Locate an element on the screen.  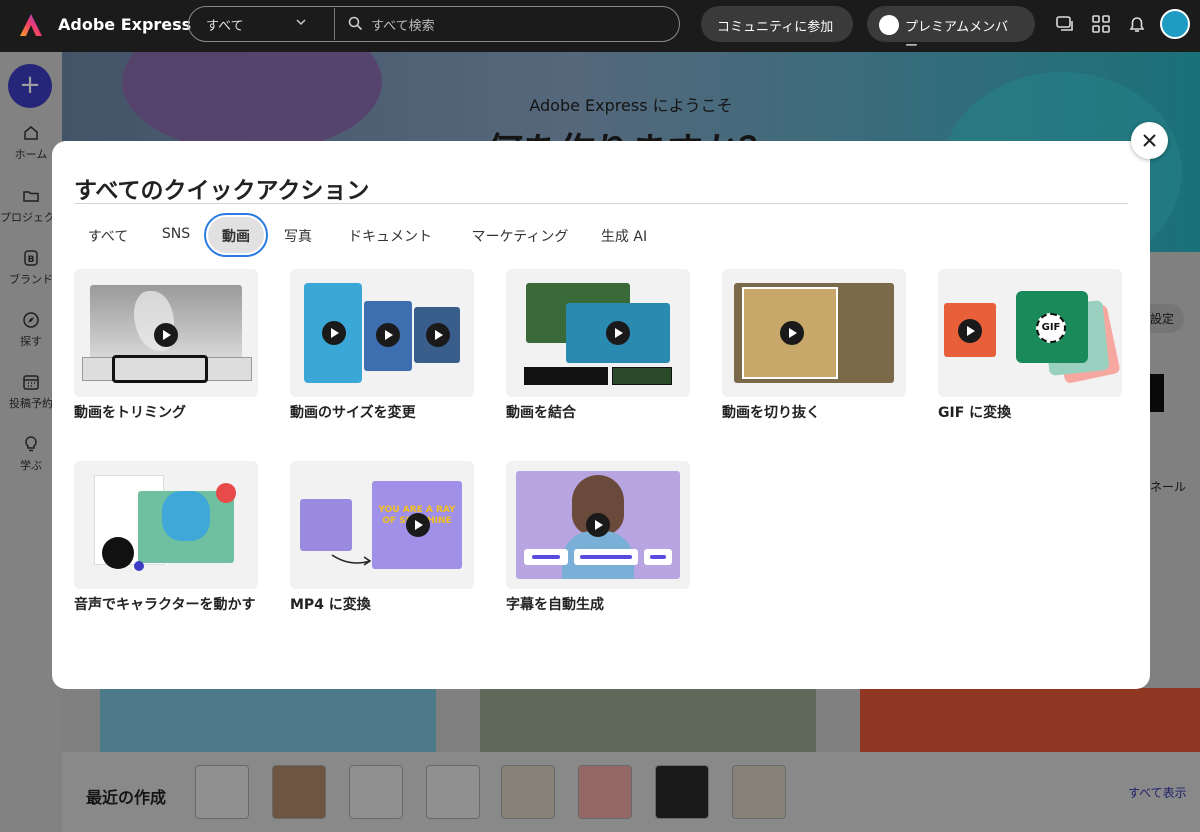
premium-label: プレミアムメンバー is located at coordinates (957, 37).